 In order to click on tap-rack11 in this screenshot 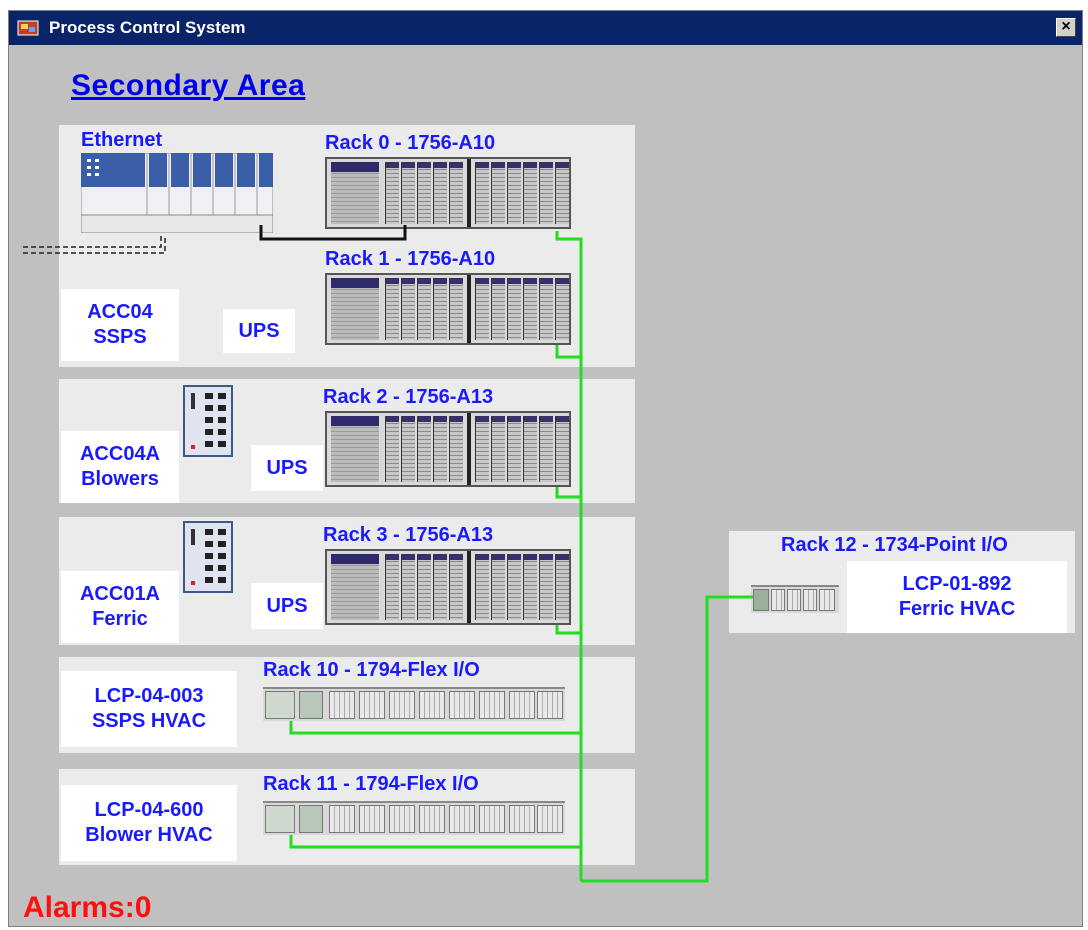, I will do `click(435, 842)`.